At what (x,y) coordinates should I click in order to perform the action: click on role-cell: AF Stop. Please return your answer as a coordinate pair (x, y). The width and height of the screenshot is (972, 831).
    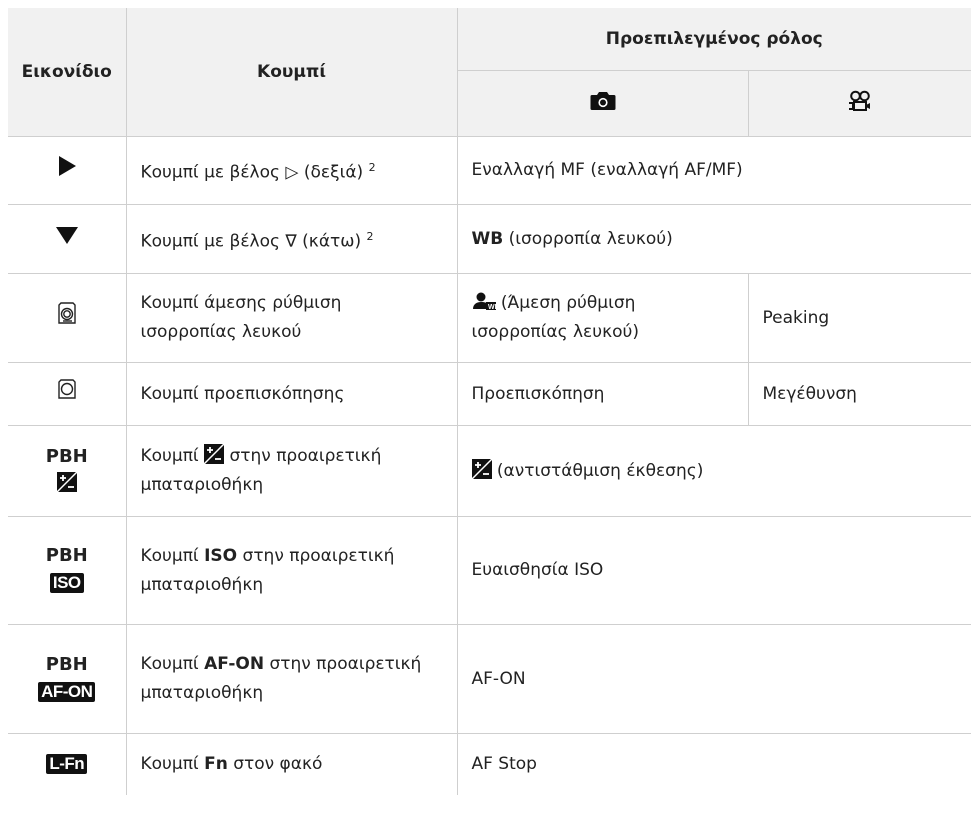
    Looking at the image, I should click on (504, 764).